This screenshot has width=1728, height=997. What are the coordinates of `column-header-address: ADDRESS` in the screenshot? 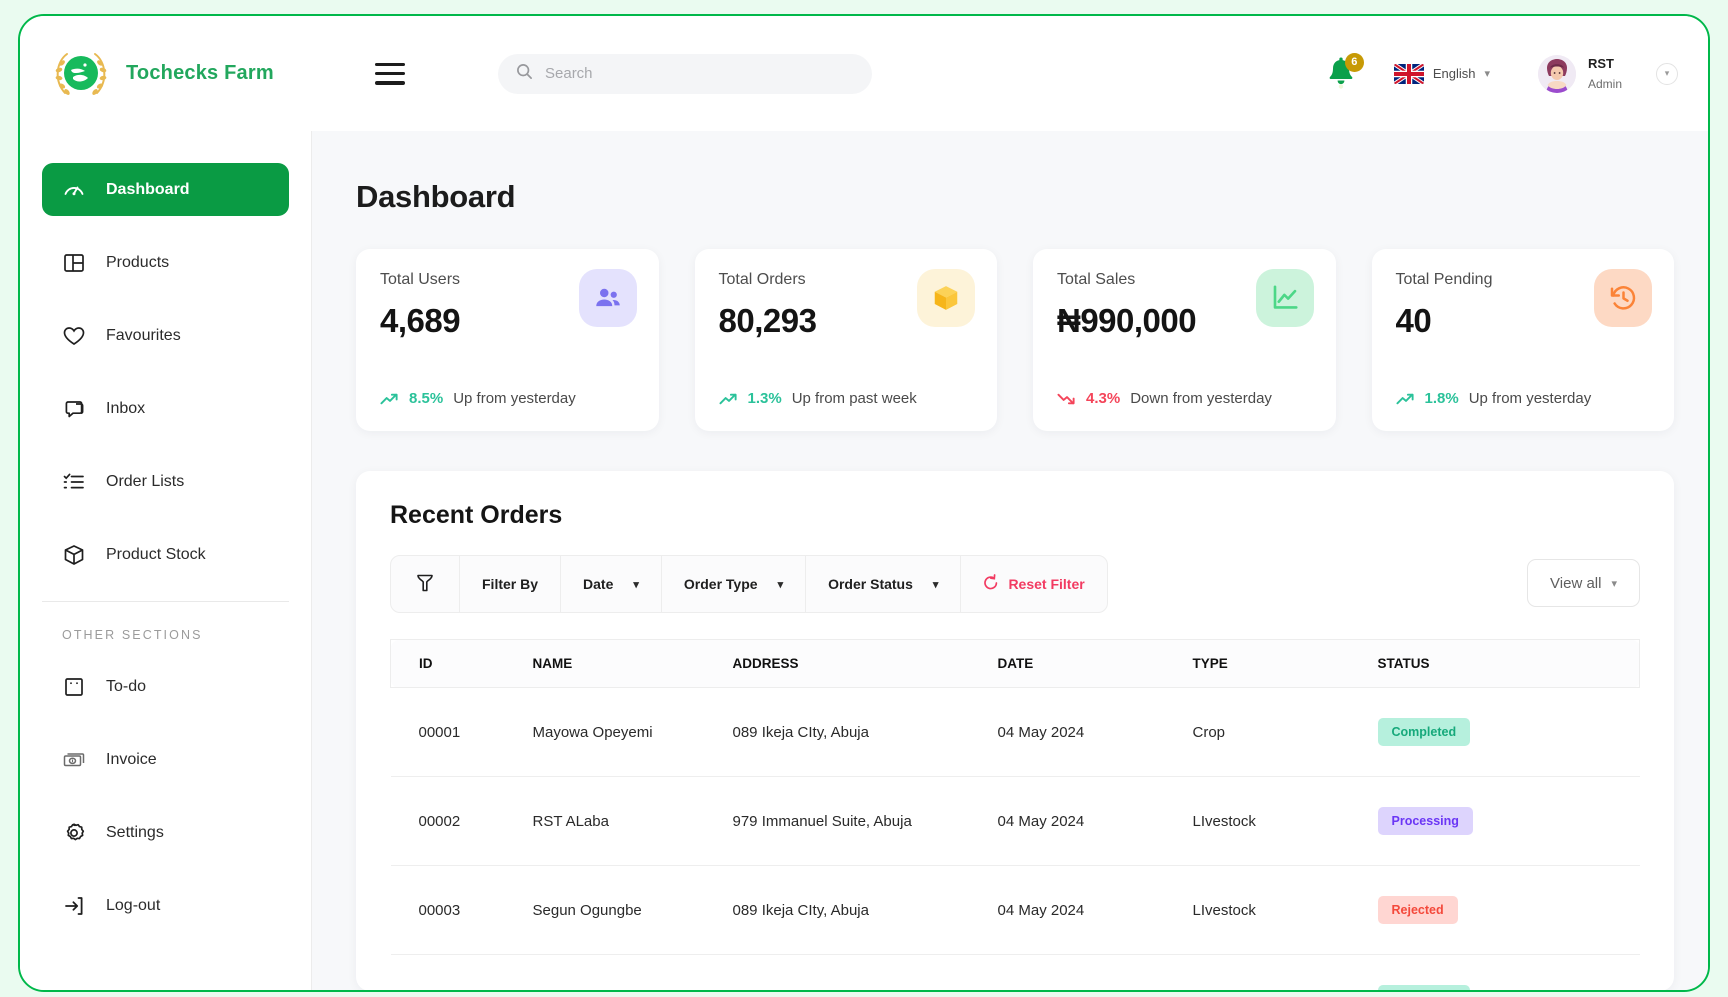 It's located at (865, 663).